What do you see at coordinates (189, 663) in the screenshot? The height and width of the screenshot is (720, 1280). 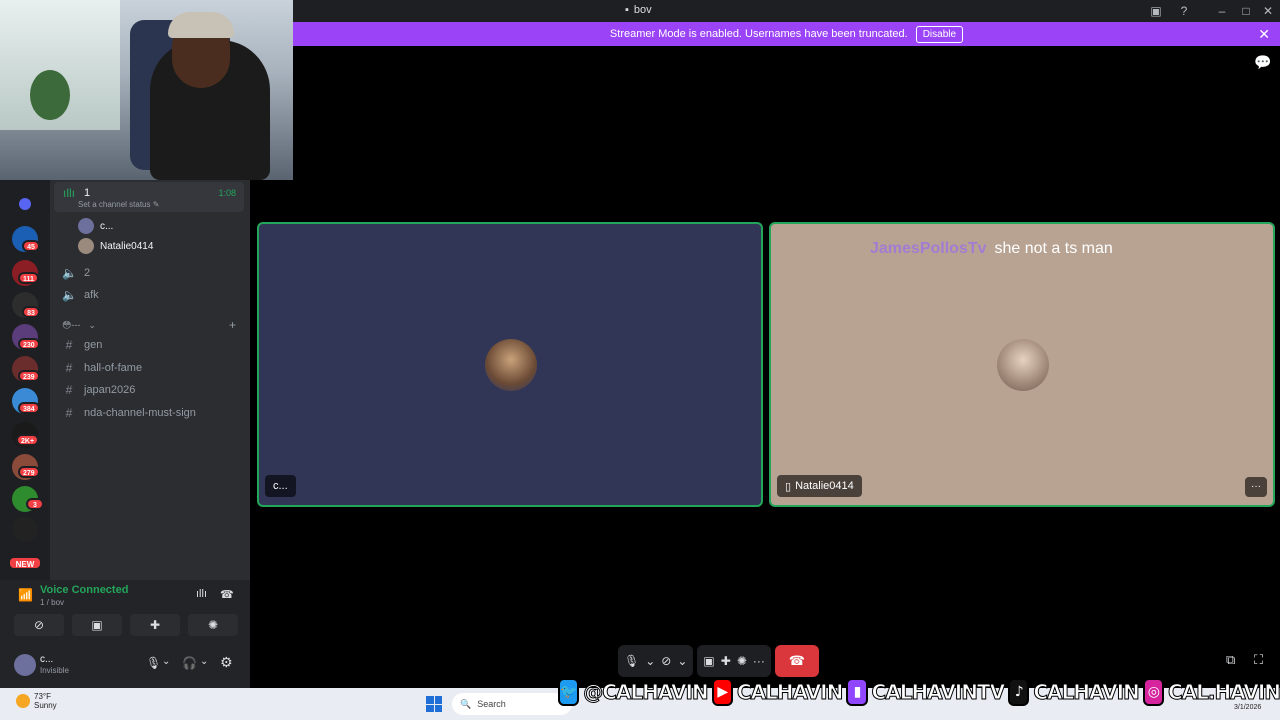 I see `headphones-icon: 🎧` at bounding box center [189, 663].